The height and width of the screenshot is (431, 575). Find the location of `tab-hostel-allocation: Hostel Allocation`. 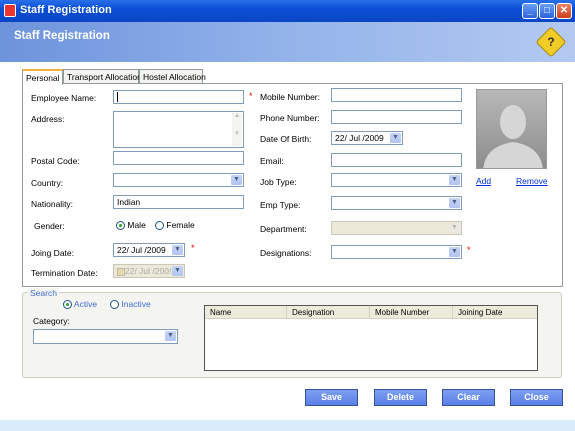

tab-hostel-allocation: Hostel Allocation is located at coordinates (172, 76).